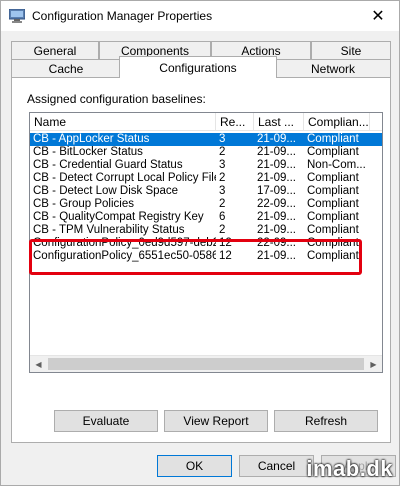 This screenshot has height=486, width=400. Describe the element at coordinates (333, 68) in the screenshot. I see `tab-network: Network` at that location.